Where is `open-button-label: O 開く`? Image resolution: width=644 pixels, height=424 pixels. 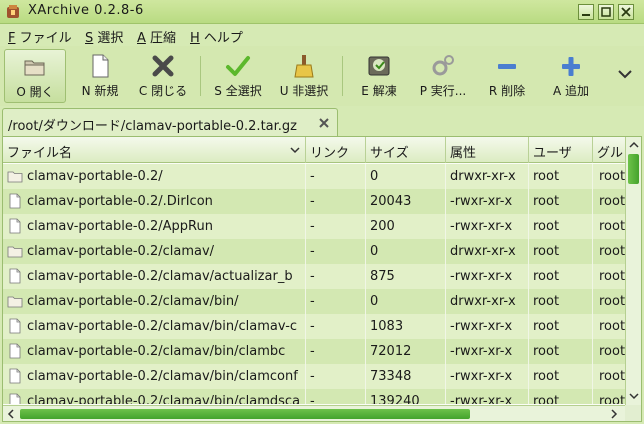 open-button-label: O 開く is located at coordinates (35, 92).